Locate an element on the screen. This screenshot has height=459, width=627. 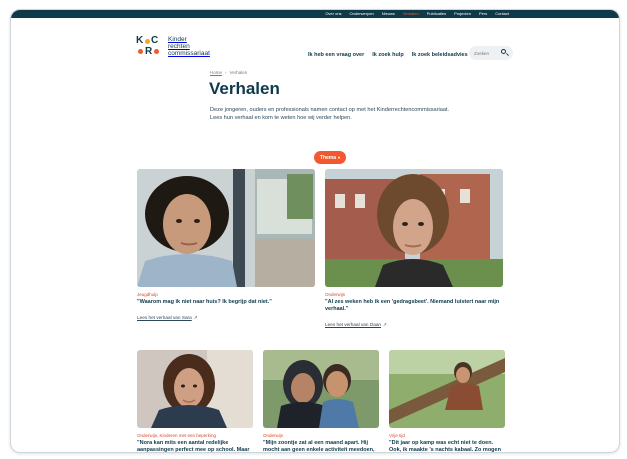
topnav-publicaties: Publicaties is located at coordinates (436, 14).